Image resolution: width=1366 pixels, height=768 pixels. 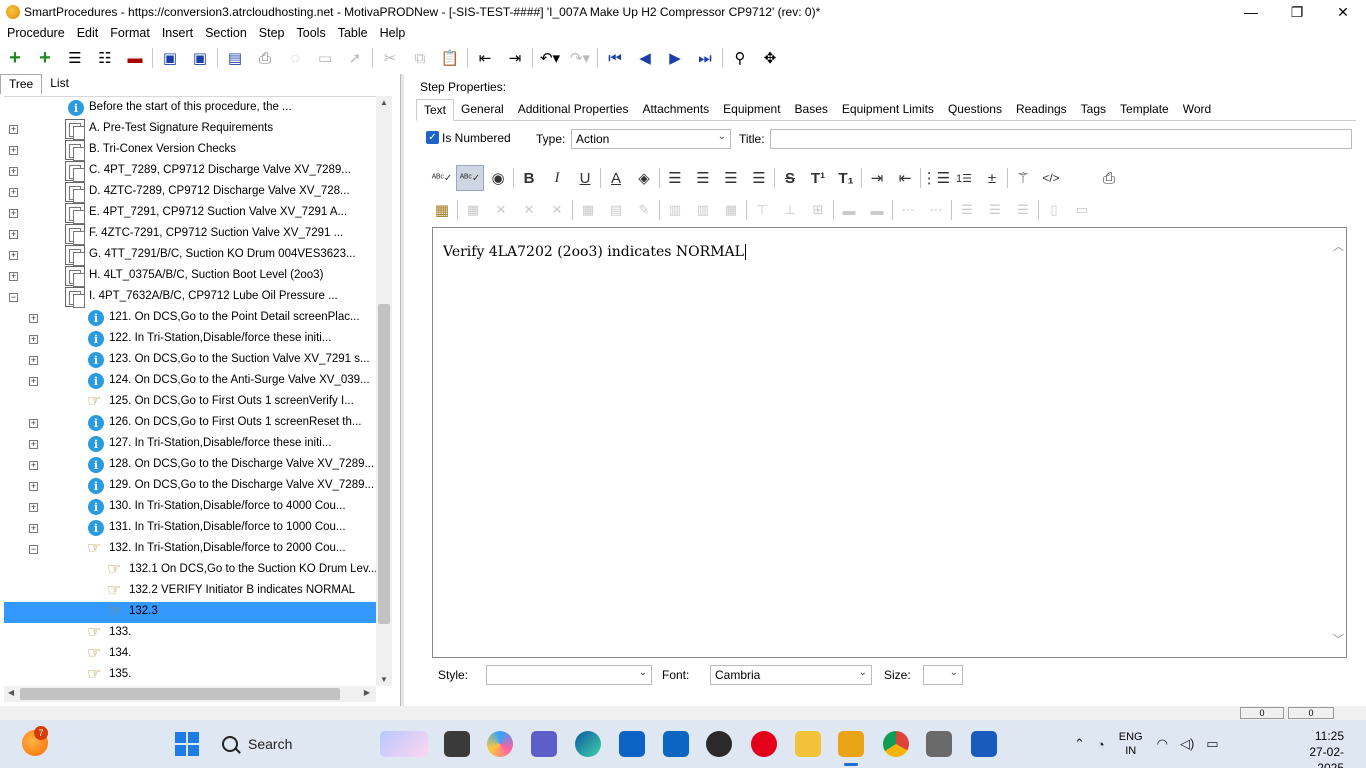 I want to click on weather-widget-icon: 7, so click(x=35, y=741).